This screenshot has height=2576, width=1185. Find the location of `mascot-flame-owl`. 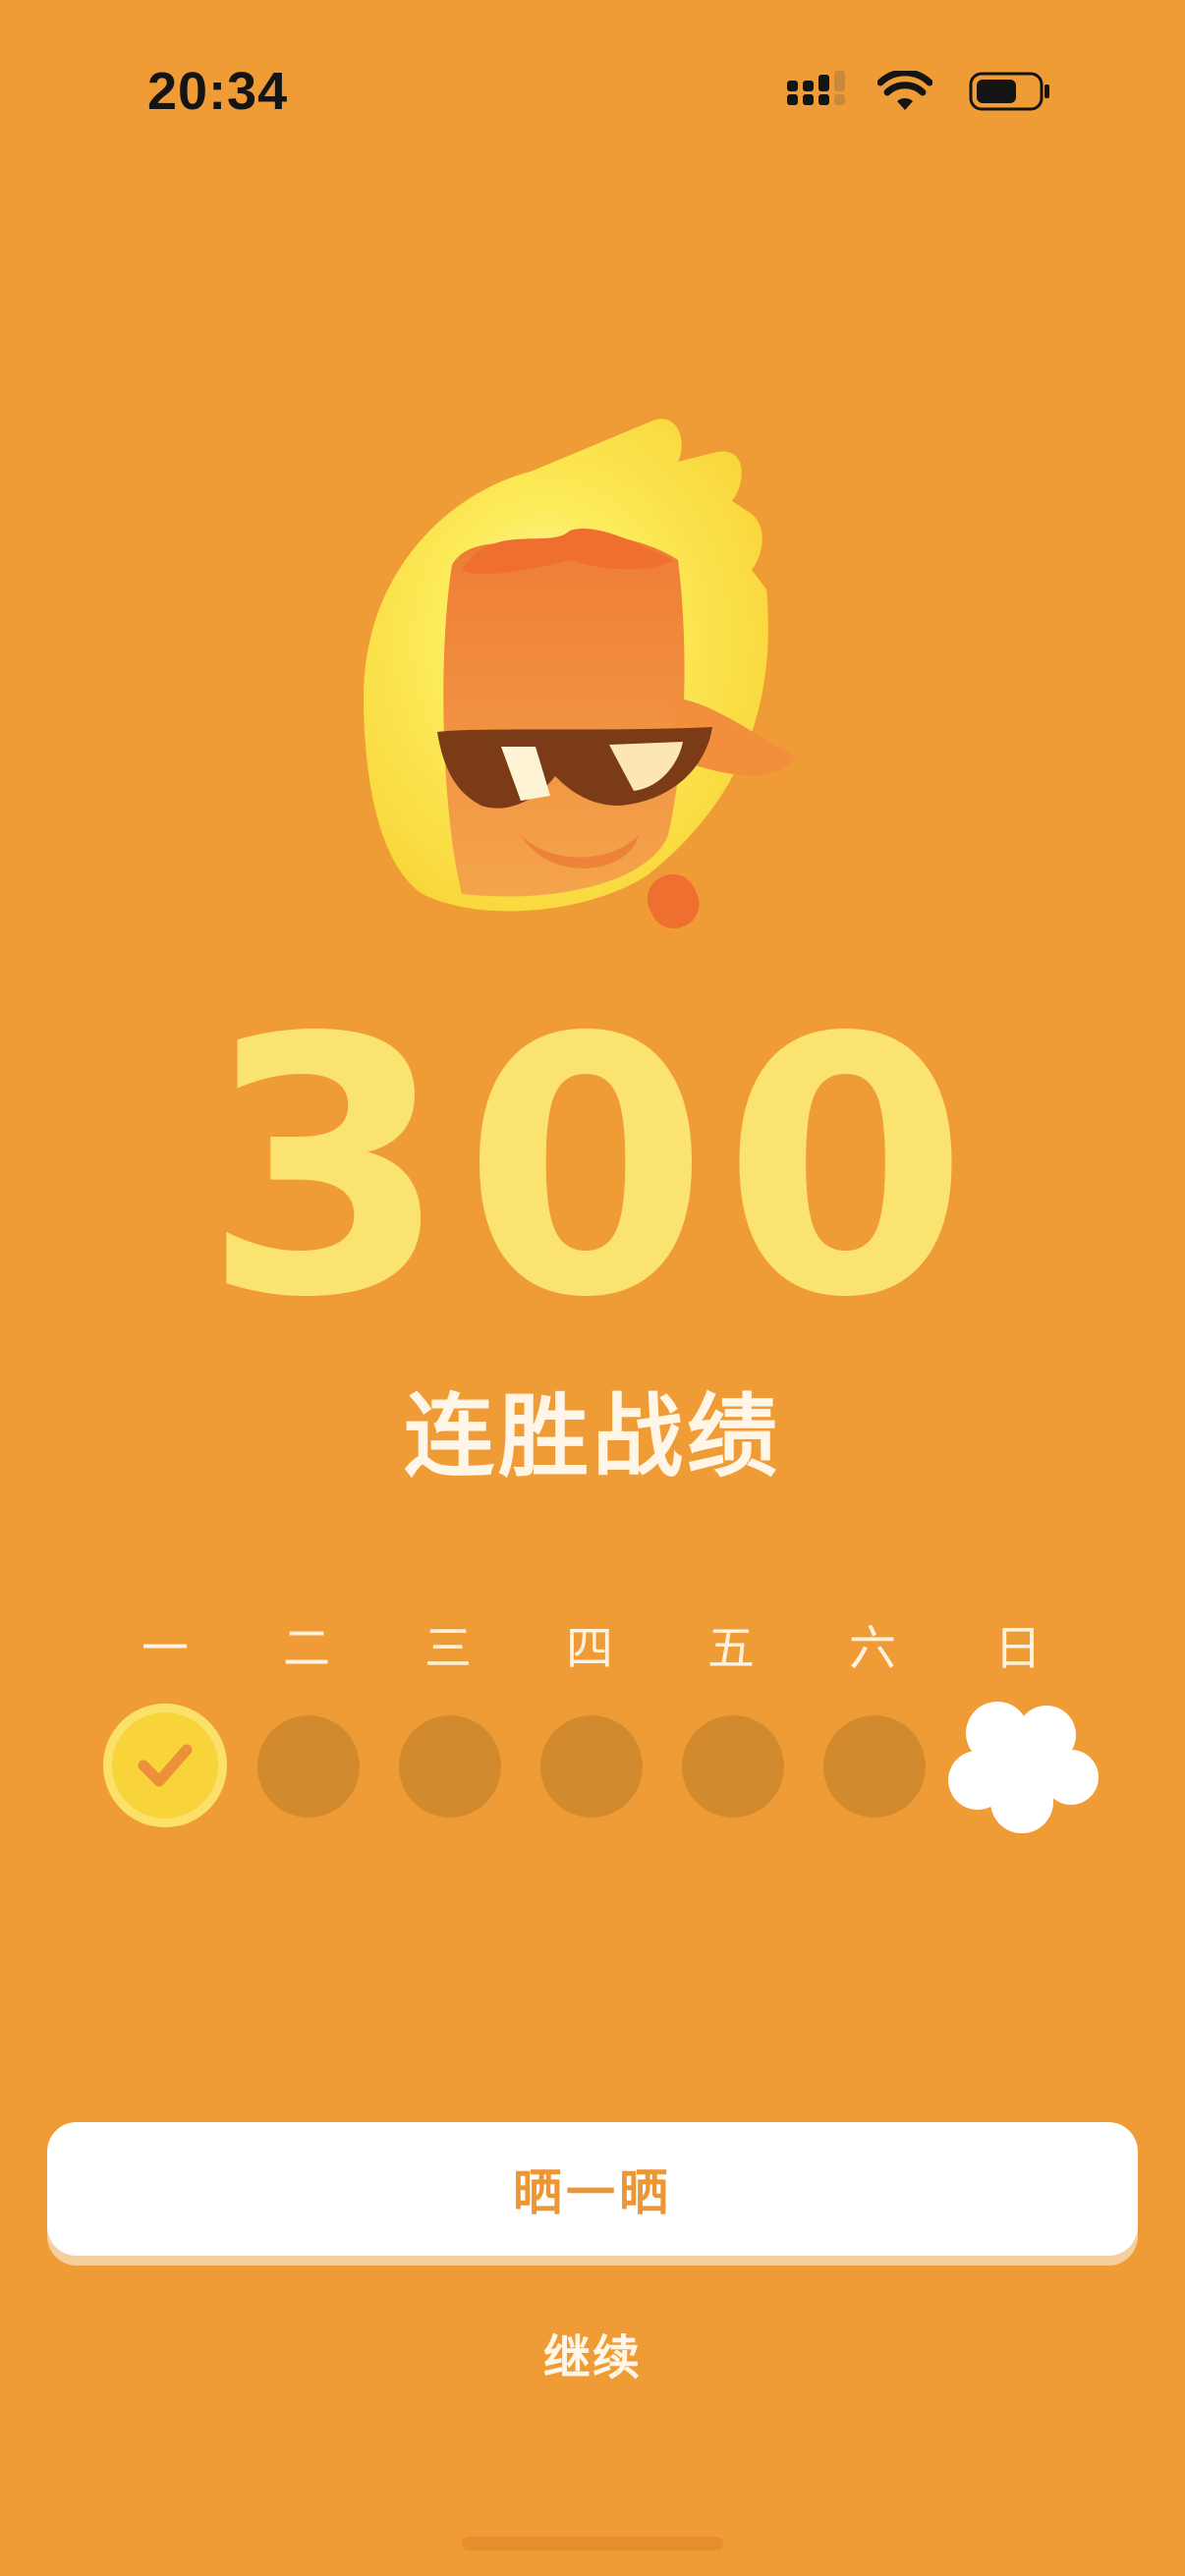

mascot-flame-owl is located at coordinates (580, 674).